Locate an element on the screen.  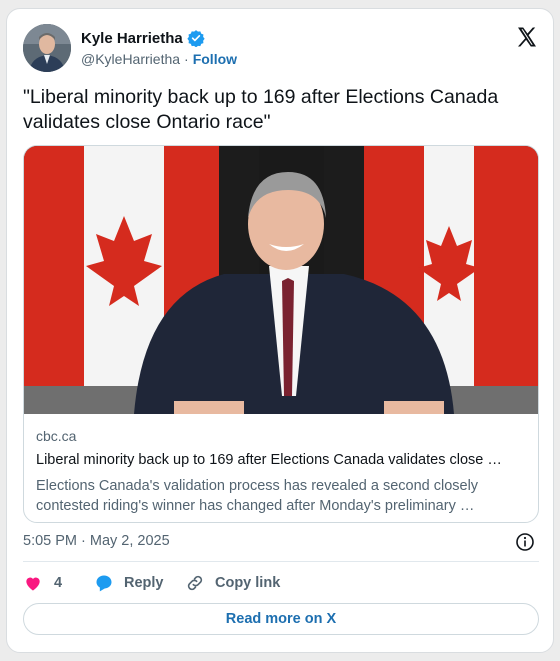
reply-bubble-icon is located at coordinates (104, 583).